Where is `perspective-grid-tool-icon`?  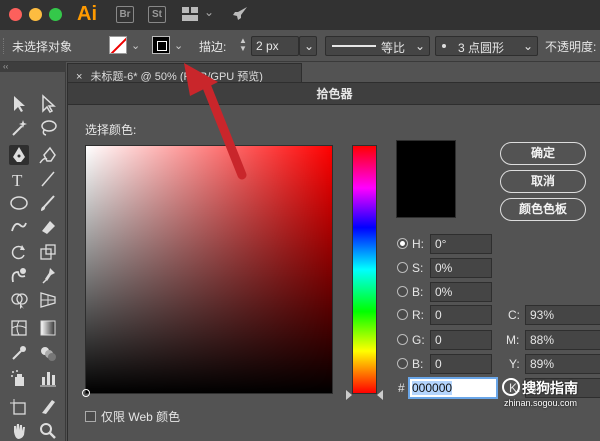 perspective-grid-tool-icon is located at coordinates (48, 300).